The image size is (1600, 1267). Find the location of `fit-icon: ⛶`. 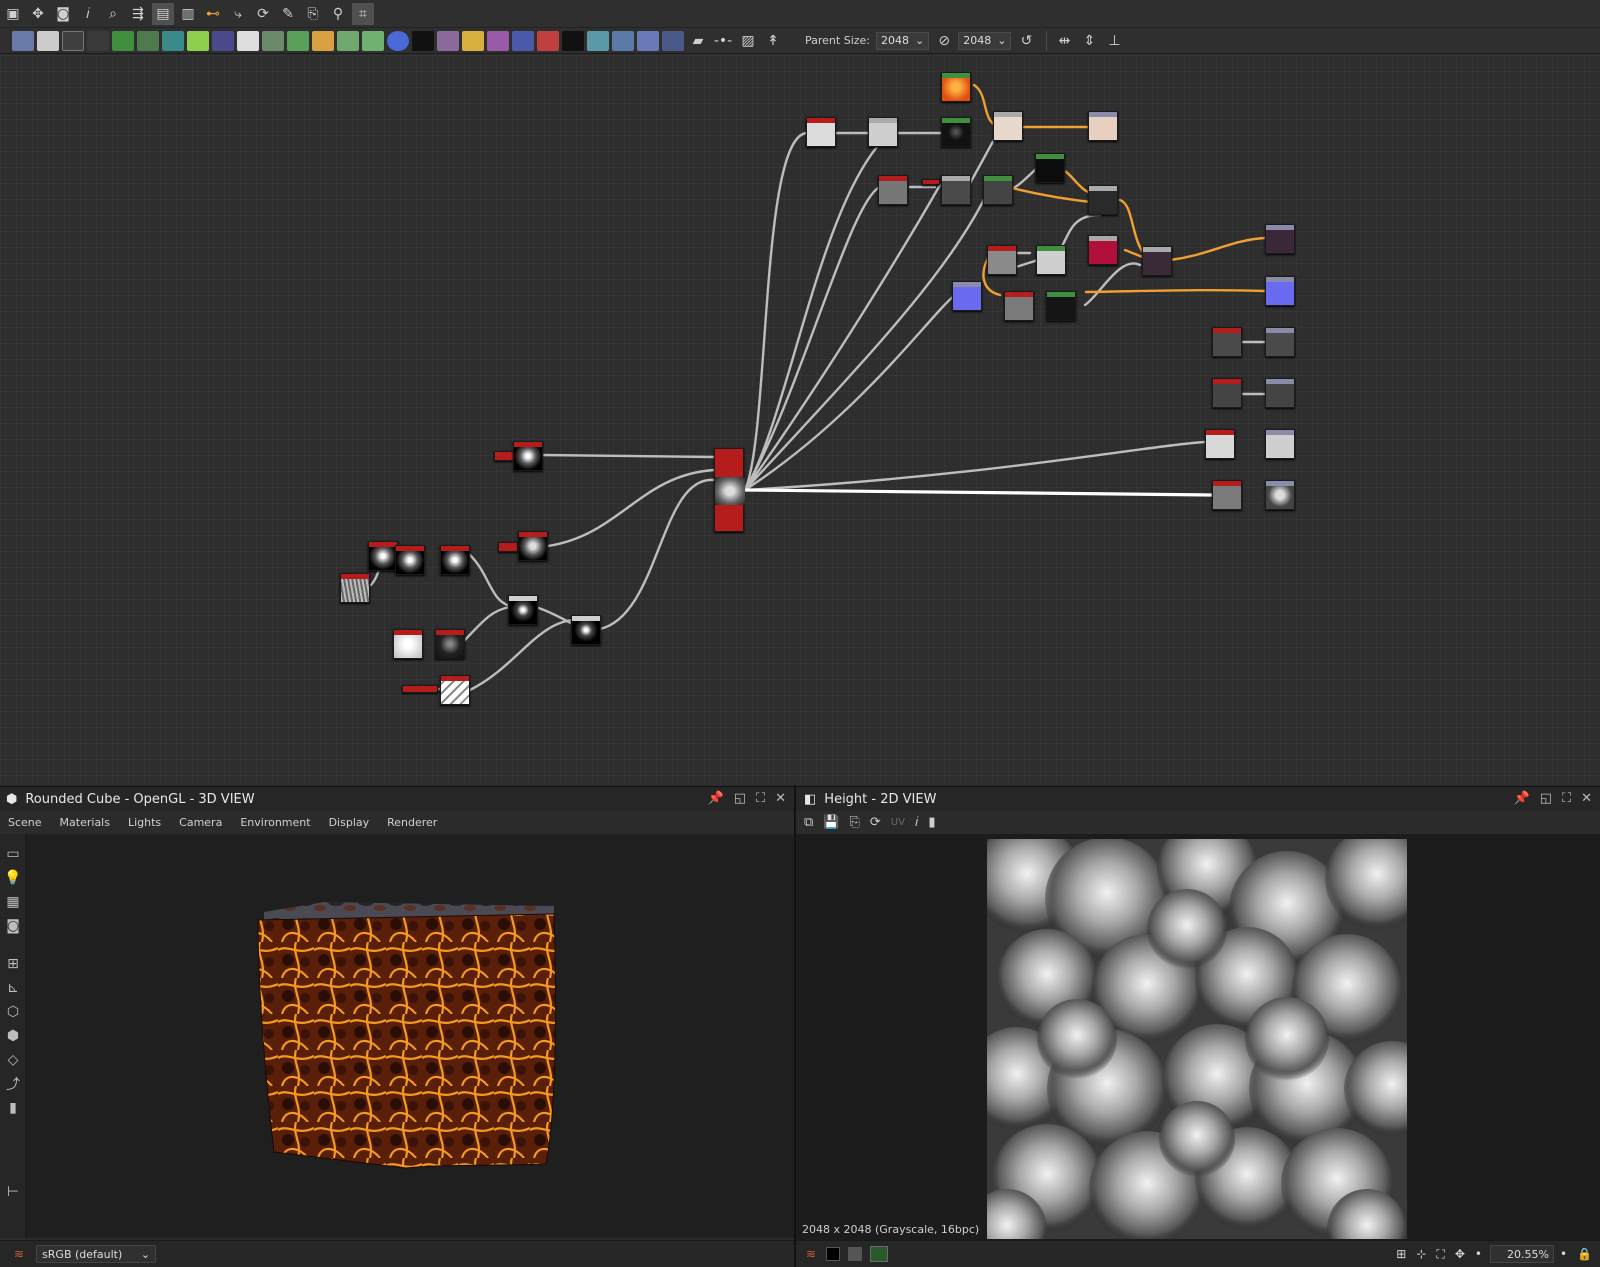

fit-icon: ⛶ is located at coordinates (1440, 1254).